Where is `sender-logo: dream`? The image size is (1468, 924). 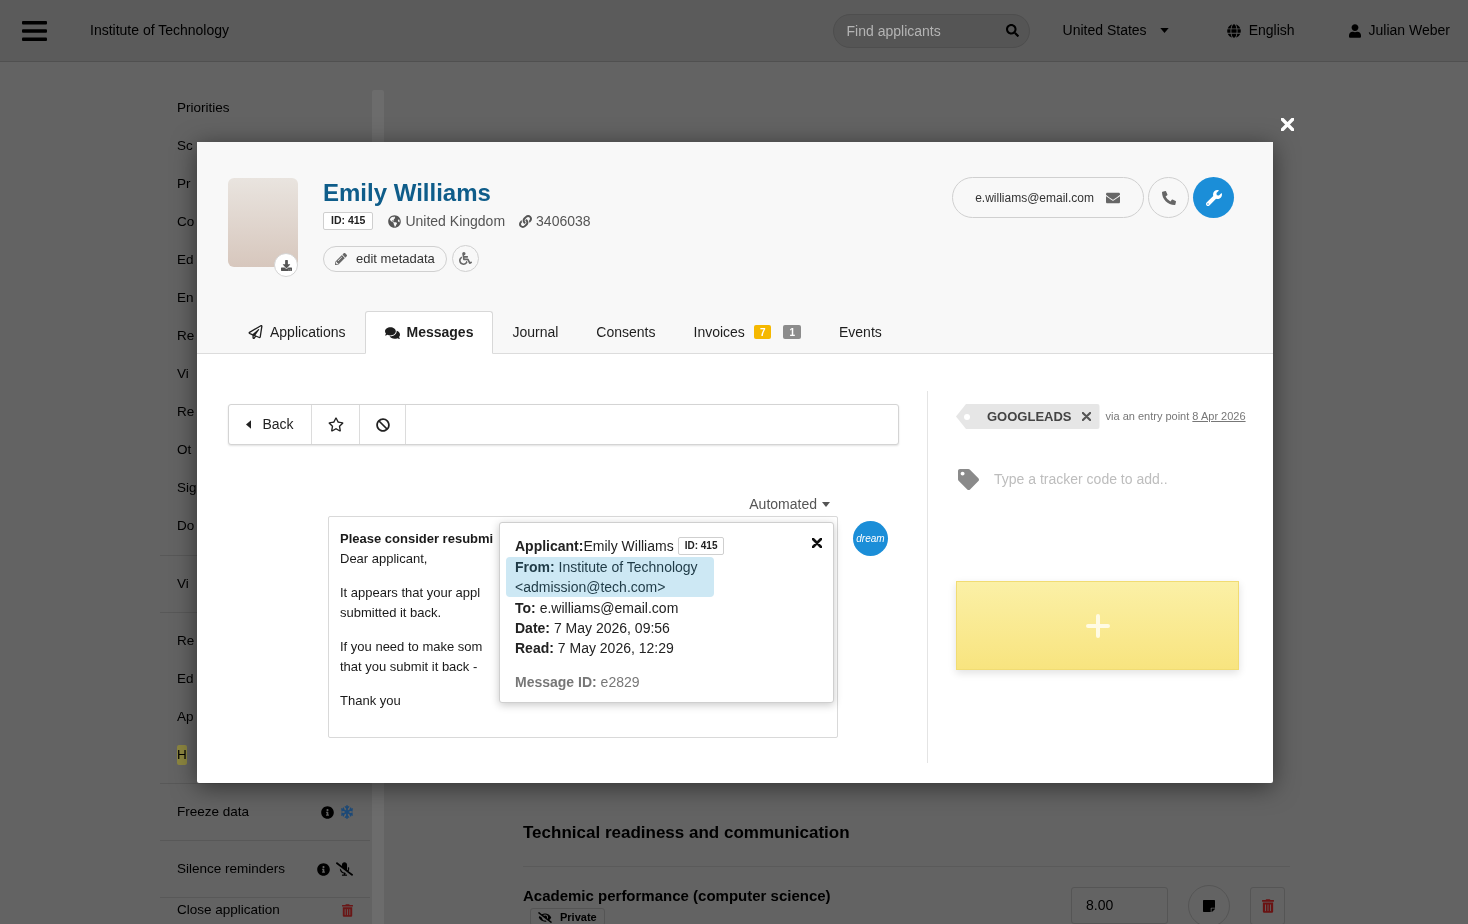 sender-logo: dream is located at coordinates (870, 538).